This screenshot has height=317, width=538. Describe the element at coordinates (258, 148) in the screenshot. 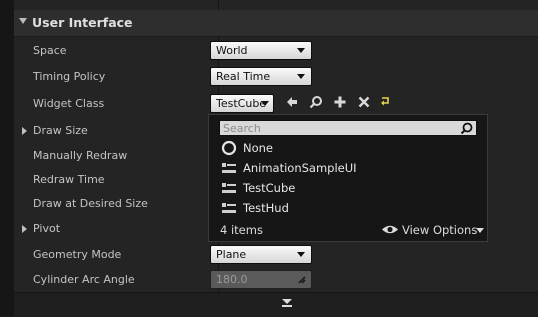

I see `option-label: None` at that location.